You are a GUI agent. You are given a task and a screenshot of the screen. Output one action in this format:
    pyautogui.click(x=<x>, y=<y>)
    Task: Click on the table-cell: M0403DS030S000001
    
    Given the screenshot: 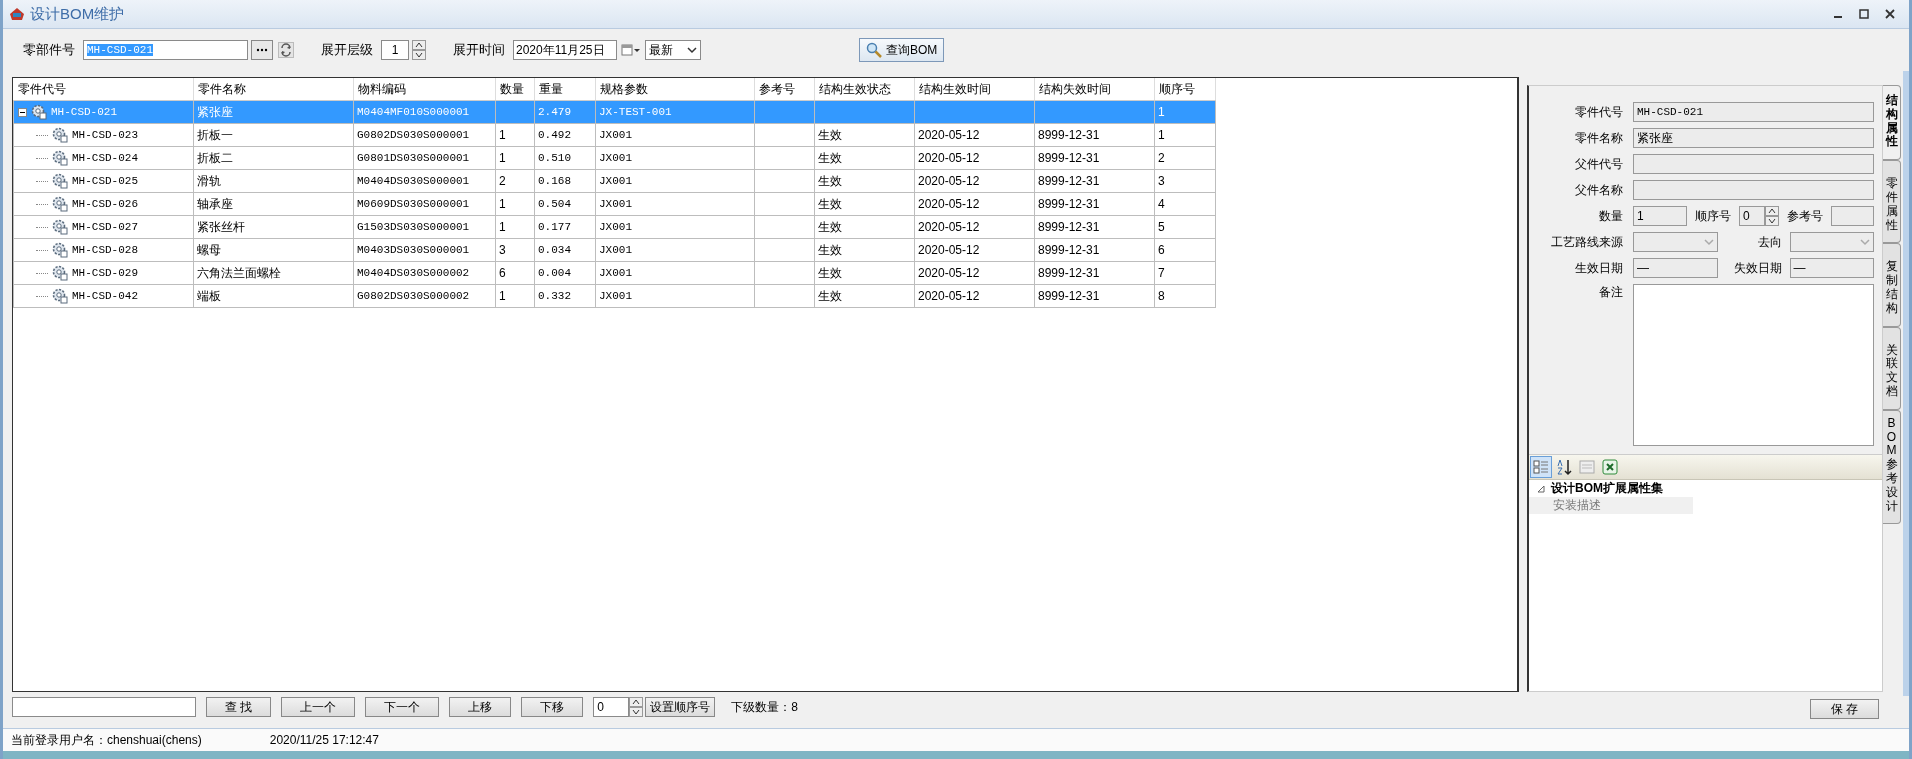 What is the action you would take?
    pyautogui.click(x=424, y=250)
    